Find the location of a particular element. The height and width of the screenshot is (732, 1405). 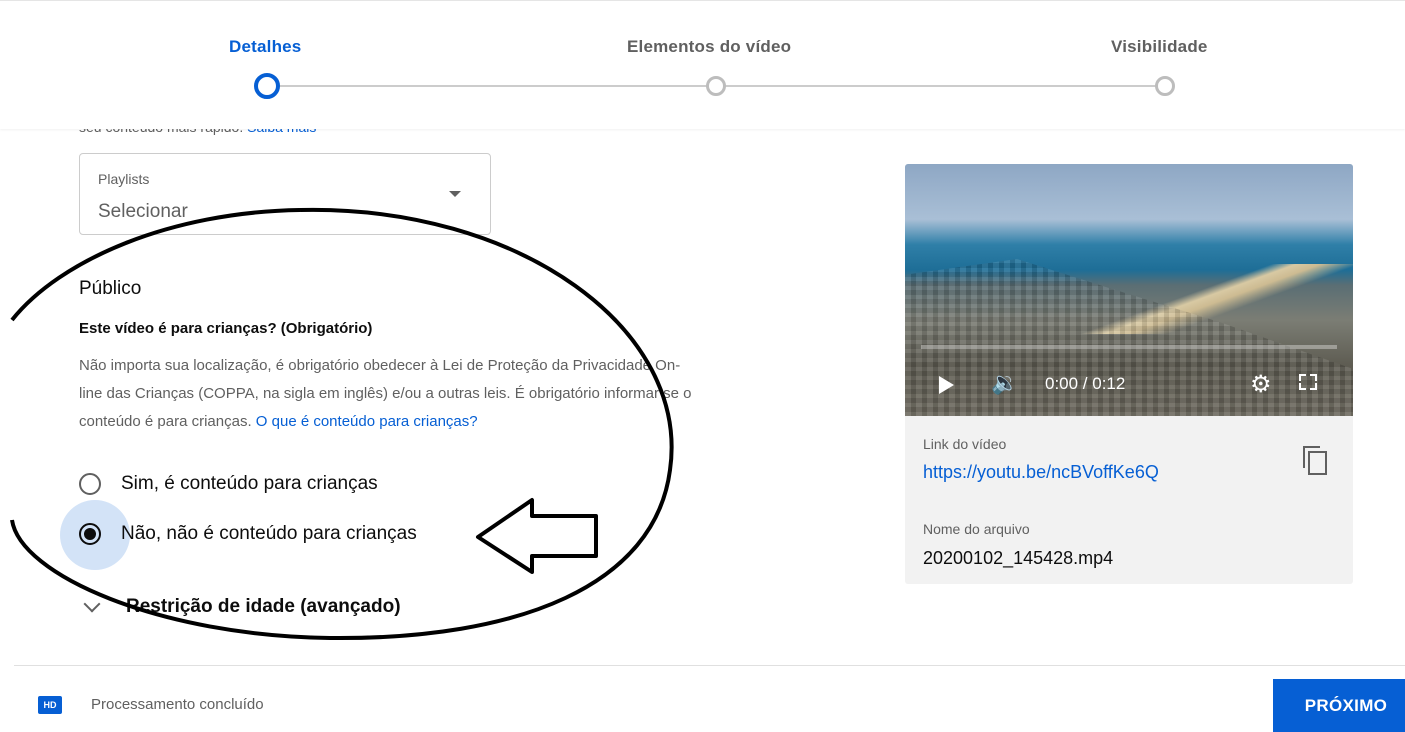

age-restriction-label: Restrição de idade (avançado) is located at coordinates (263, 606).